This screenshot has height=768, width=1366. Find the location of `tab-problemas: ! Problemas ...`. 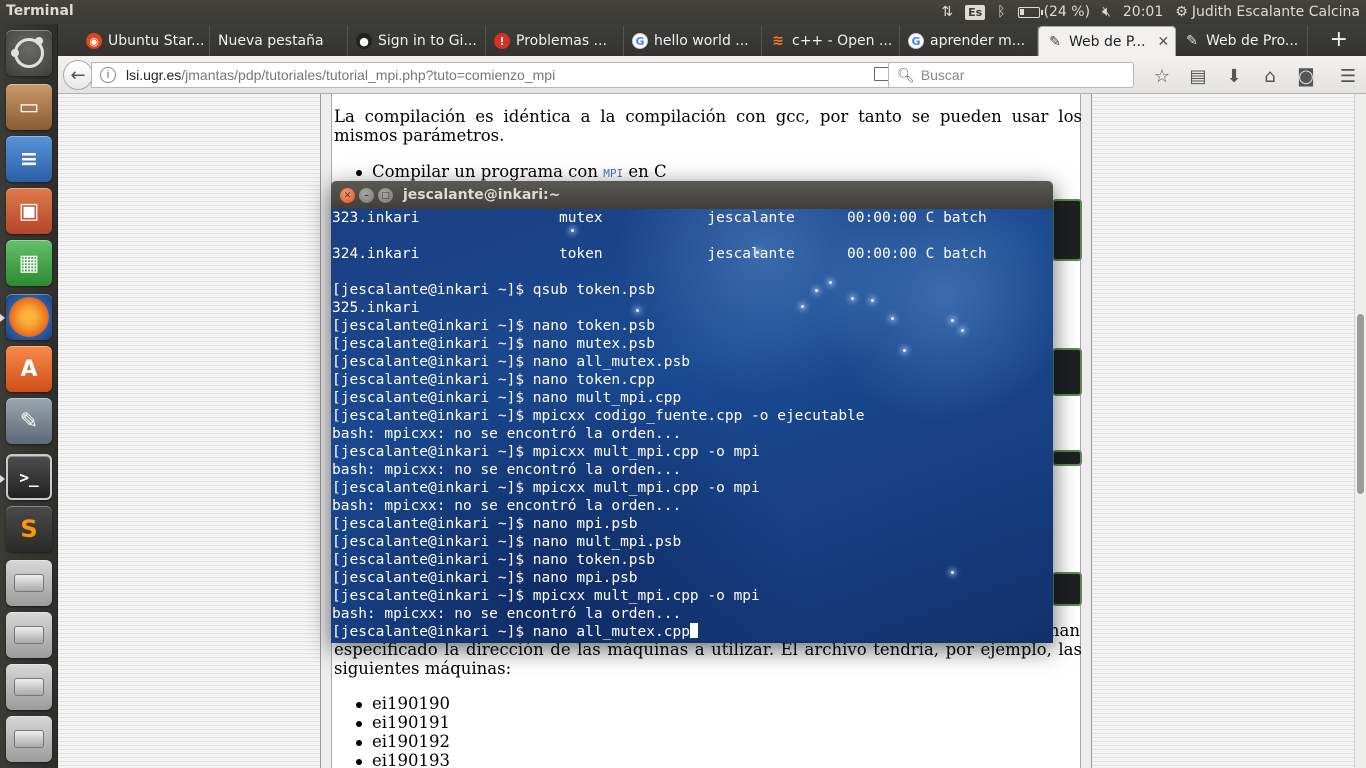

tab-problemas: ! Problemas ... is located at coordinates (555, 41).